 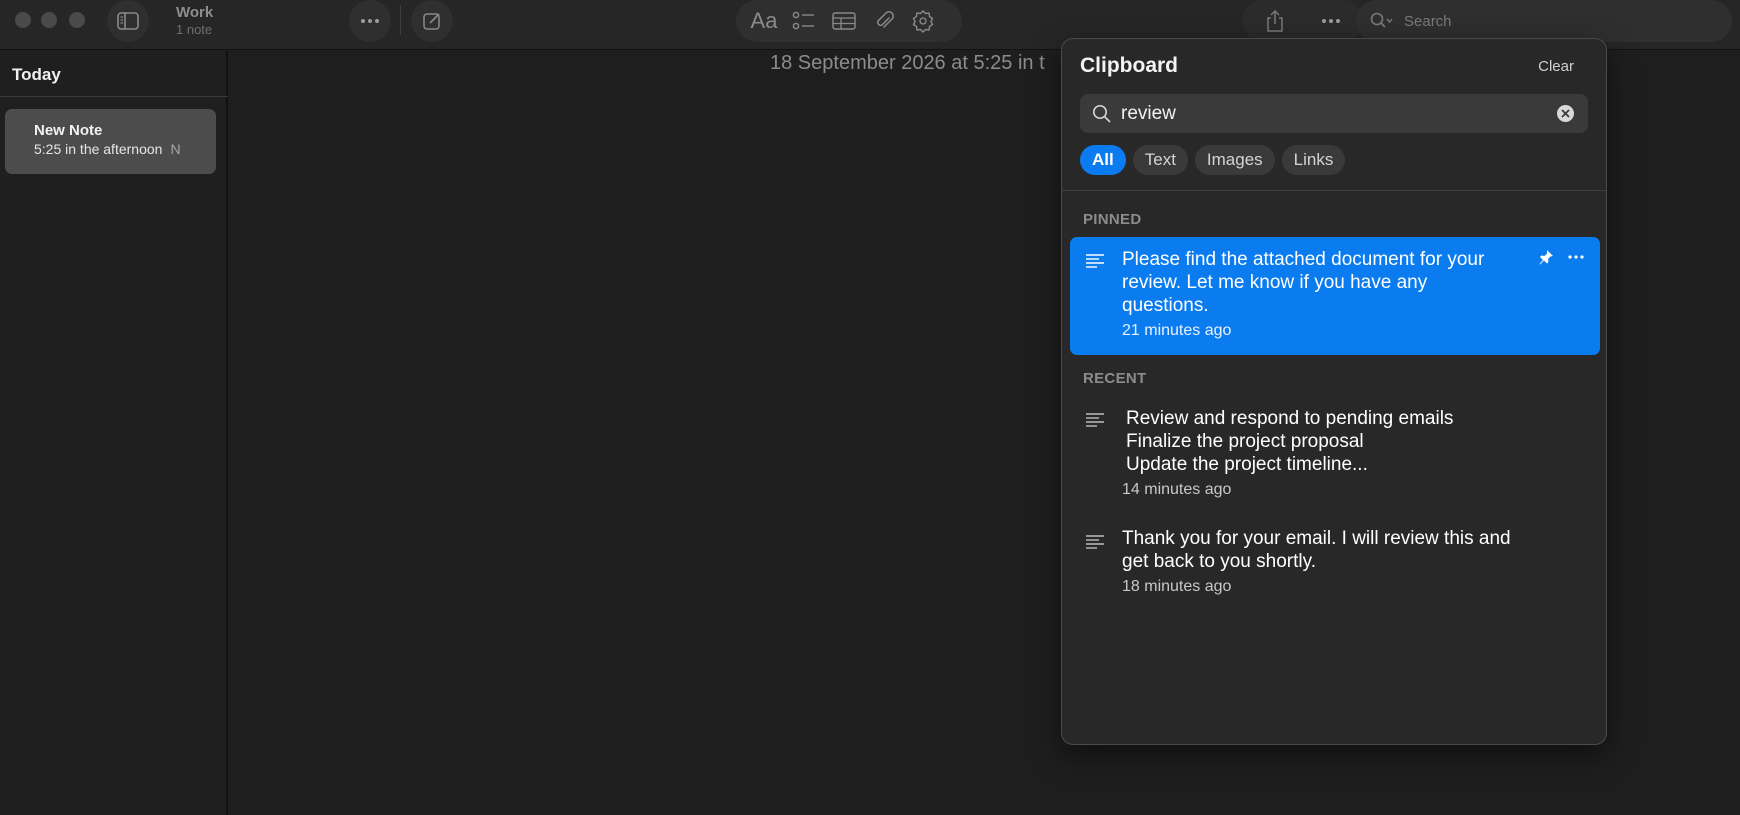 What do you see at coordinates (1115, 378) in the screenshot?
I see `recent-section-label: RECENT` at bounding box center [1115, 378].